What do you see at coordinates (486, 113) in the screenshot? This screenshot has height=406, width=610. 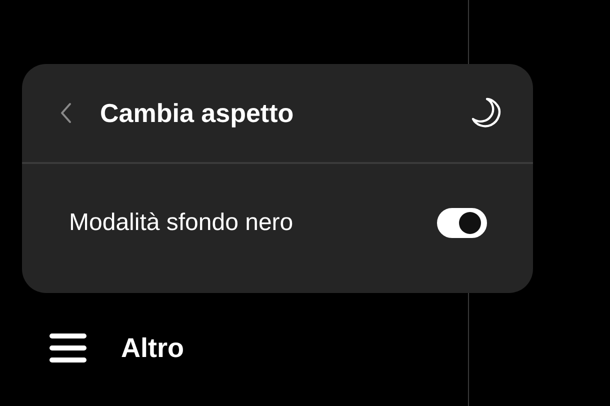 I see `moon-icon` at bounding box center [486, 113].